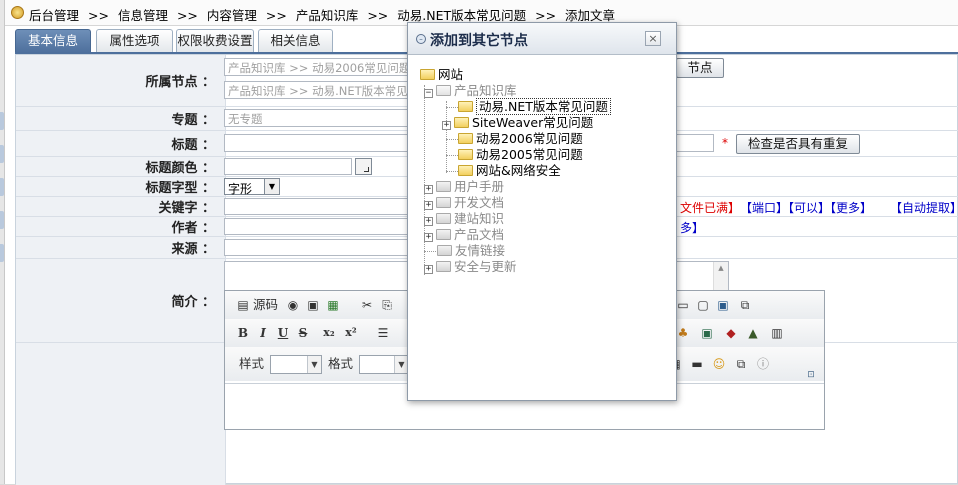 The width and height of the screenshot is (958, 485). Describe the element at coordinates (443, 90) in the screenshot. I see `folder-open-icon` at that location.